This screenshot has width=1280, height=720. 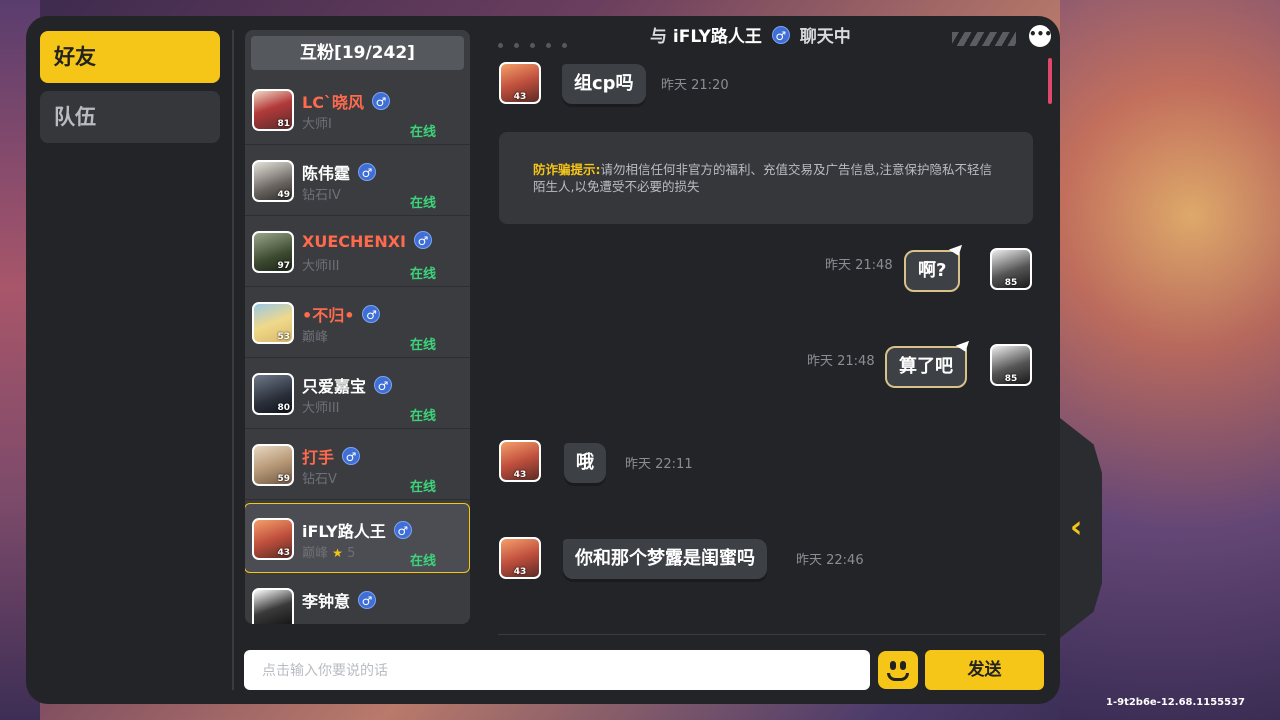 What do you see at coordinates (926, 367) in the screenshot?
I see `message-bubble: 算了吧` at bounding box center [926, 367].